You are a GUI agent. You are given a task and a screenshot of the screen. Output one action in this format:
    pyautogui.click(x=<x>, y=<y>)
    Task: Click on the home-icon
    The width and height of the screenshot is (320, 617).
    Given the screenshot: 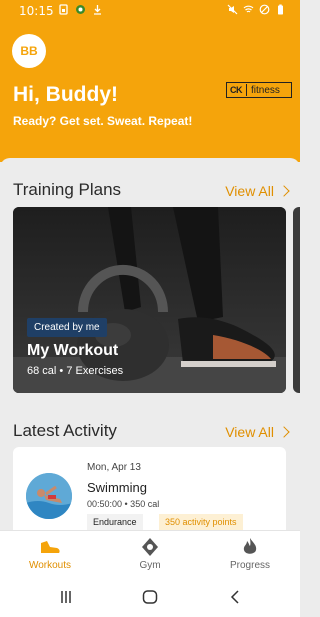 What is the action you would take?
    pyautogui.click(x=150, y=597)
    